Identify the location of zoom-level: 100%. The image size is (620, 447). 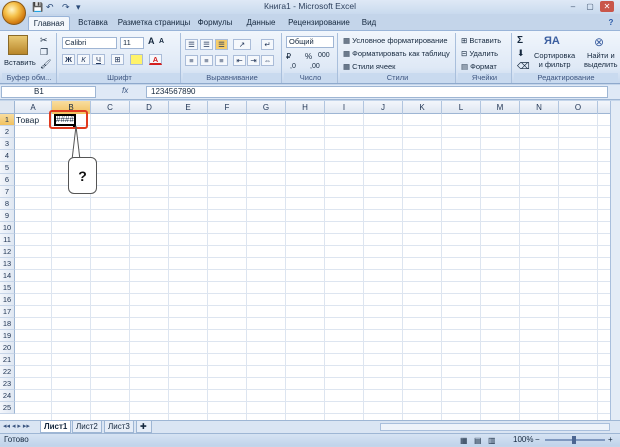
(523, 440).